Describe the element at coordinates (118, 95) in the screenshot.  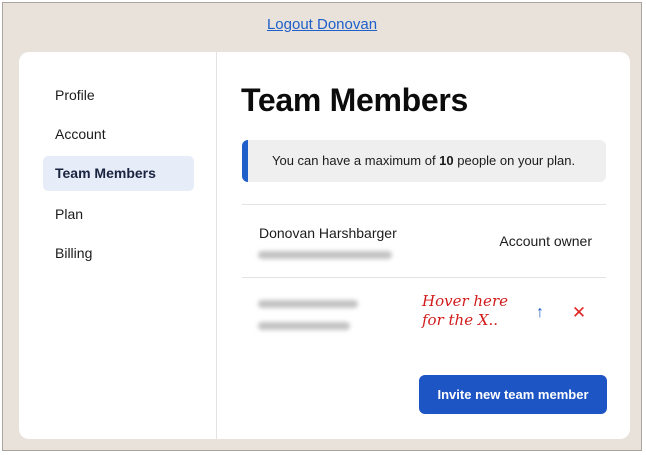
I see `sidebar-item-profile: Profile` at that location.